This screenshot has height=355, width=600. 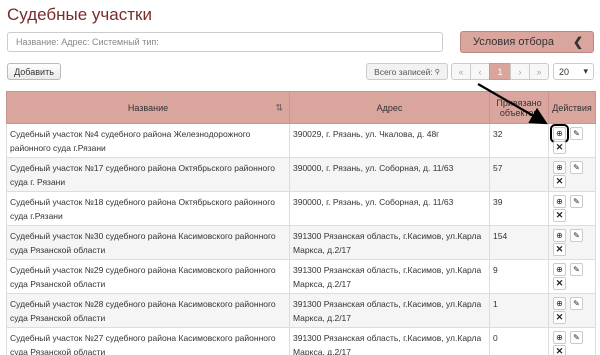 I want to click on map-marker-icon: ⚲, so click(x=437, y=72).